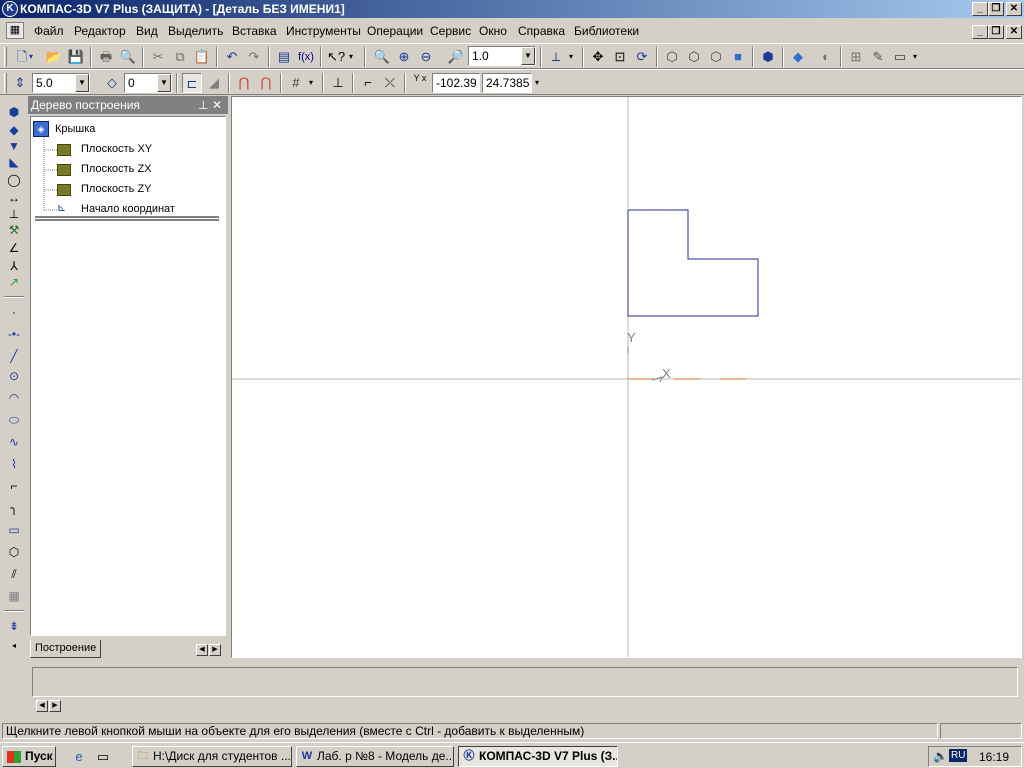 The width and height of the screenshot is (1024, 768). I want to click on copy-icon: ⧉, so click(180, 57).